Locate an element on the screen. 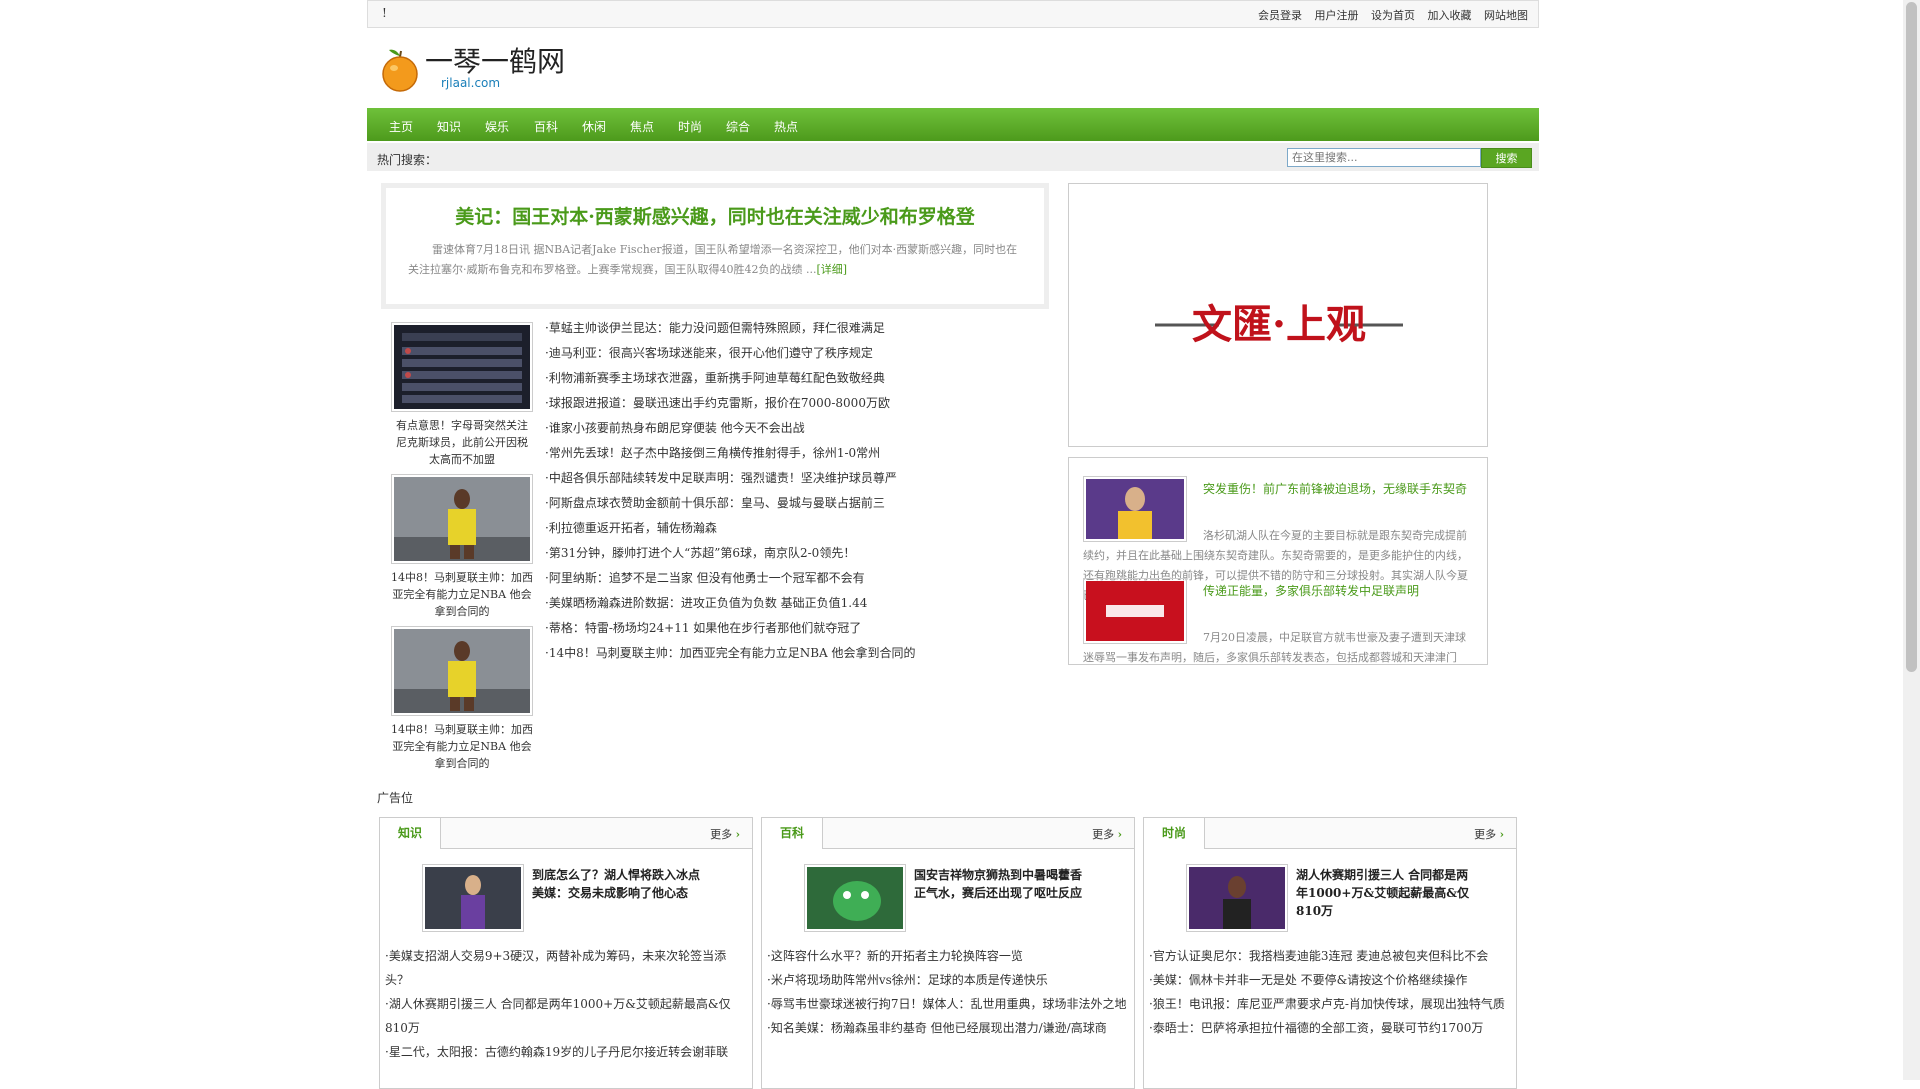  list-item: ·狼王！电讯报：库尼亚严肃要求卢克-肖加快传球，展现出独特气质 is located at coordinates (1330, 1004).